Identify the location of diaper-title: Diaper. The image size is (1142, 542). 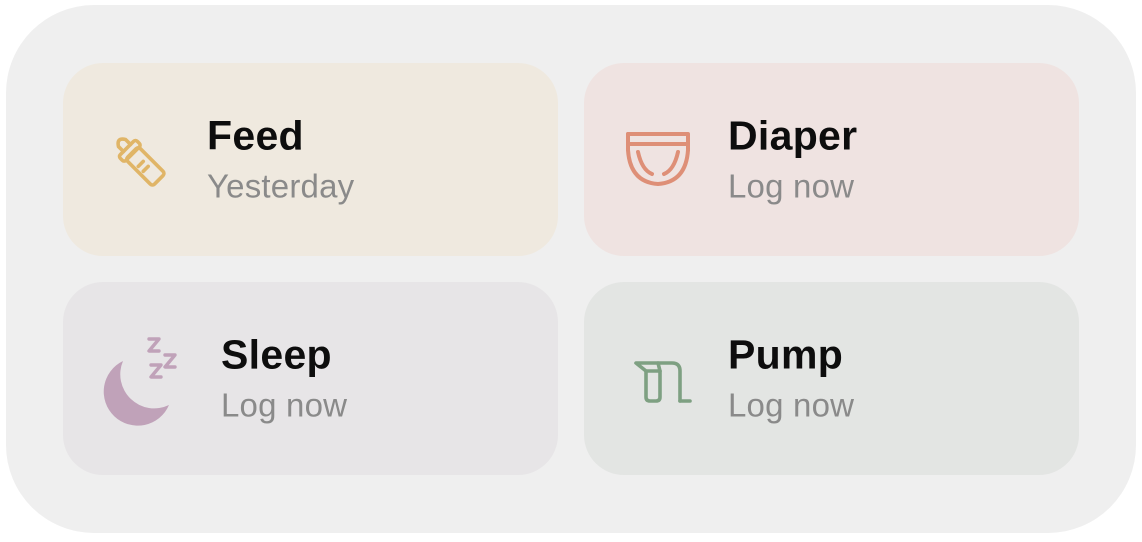
(793, 135).